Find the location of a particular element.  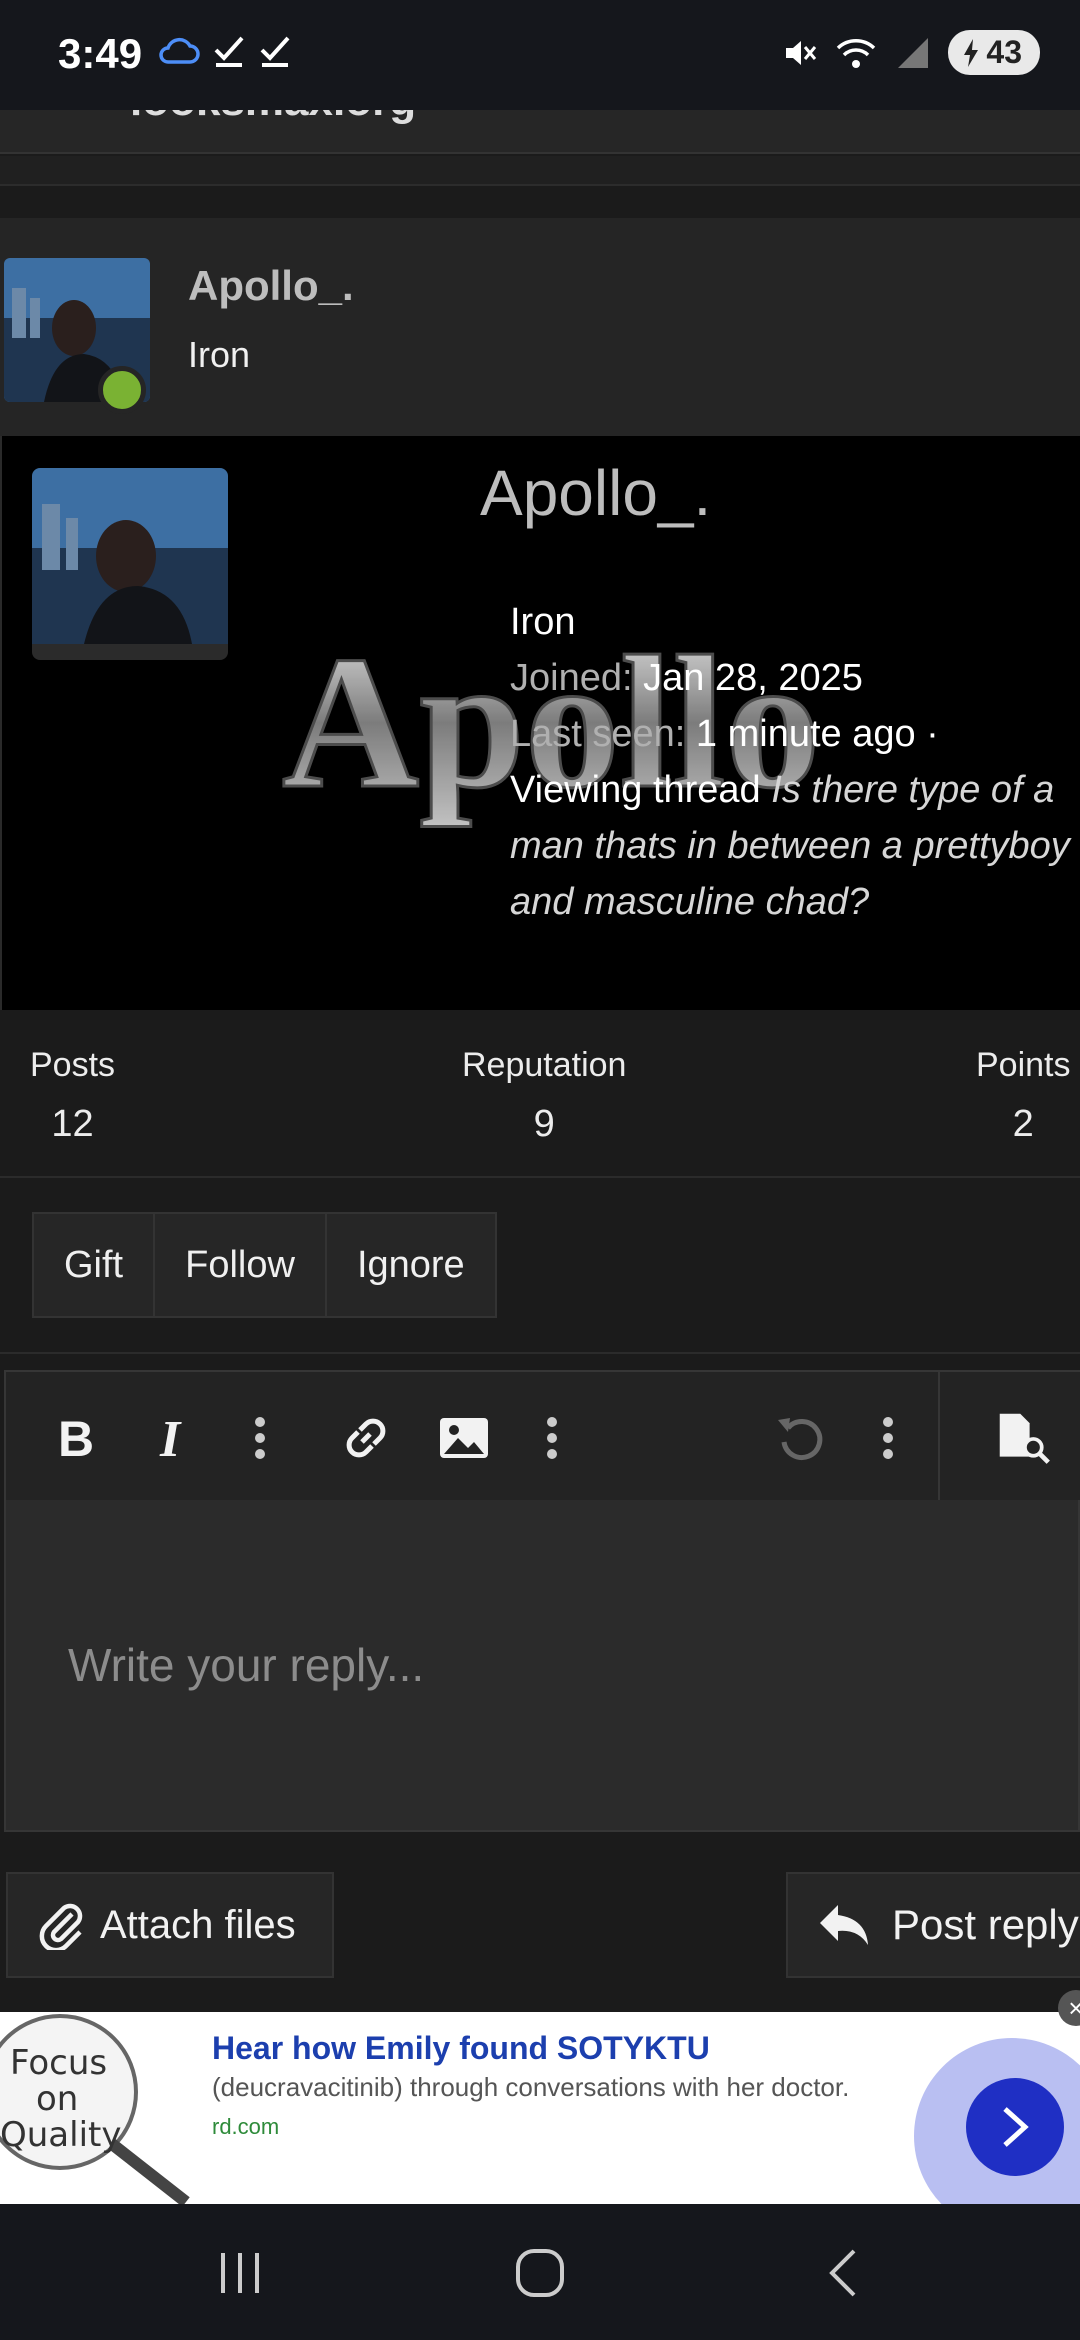

bold-icon: B is located at coordinates (76, 1438).